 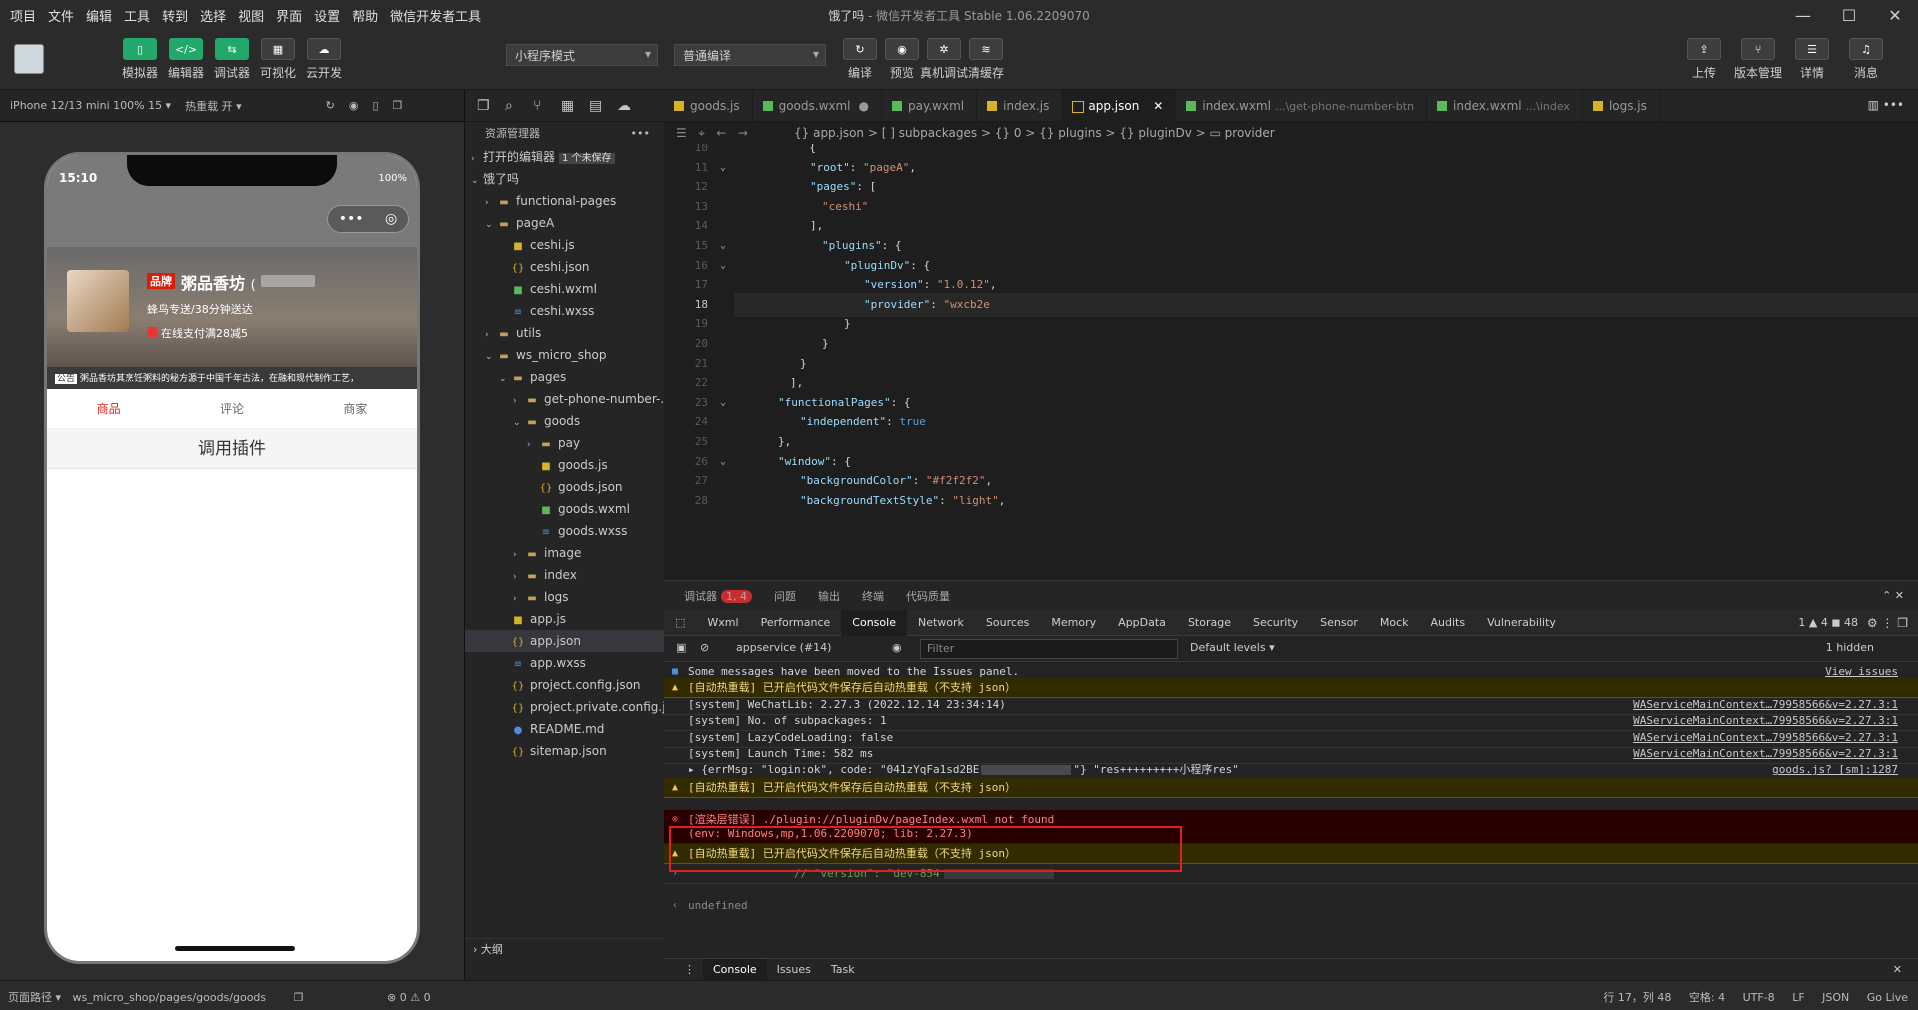 I want to click on file-tree-item: › ▬ functional-pages, so click(x=564, y=201).